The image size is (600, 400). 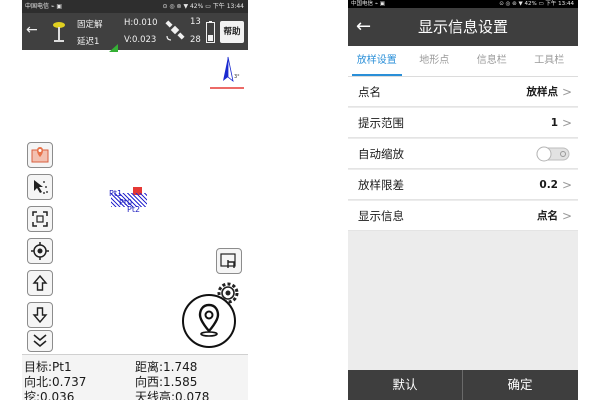 I want to click on point-label: Pt2, so click(x=134, y=209).